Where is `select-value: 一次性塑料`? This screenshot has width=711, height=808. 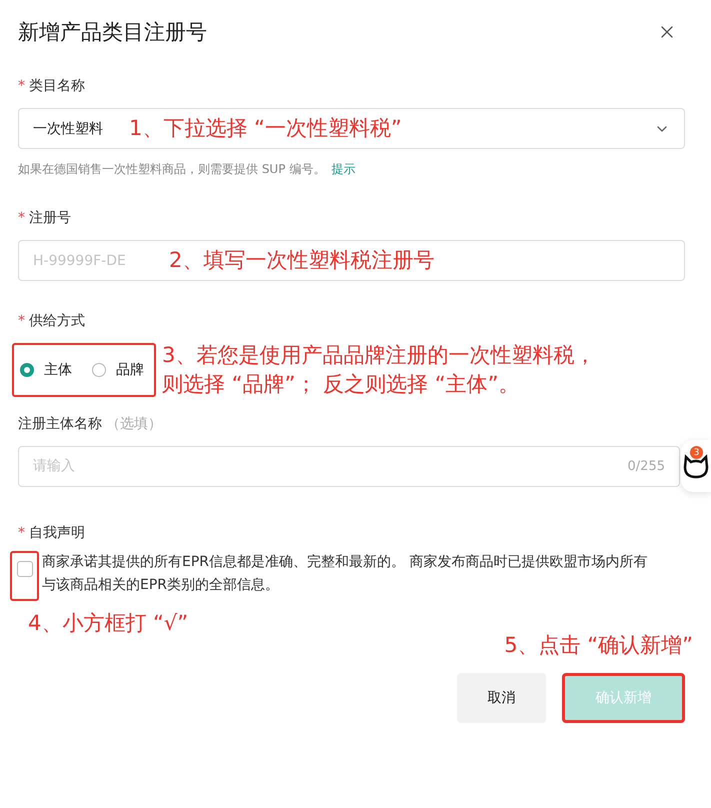 select-value: 一次性塑料 is located at coordinates (68, 129).